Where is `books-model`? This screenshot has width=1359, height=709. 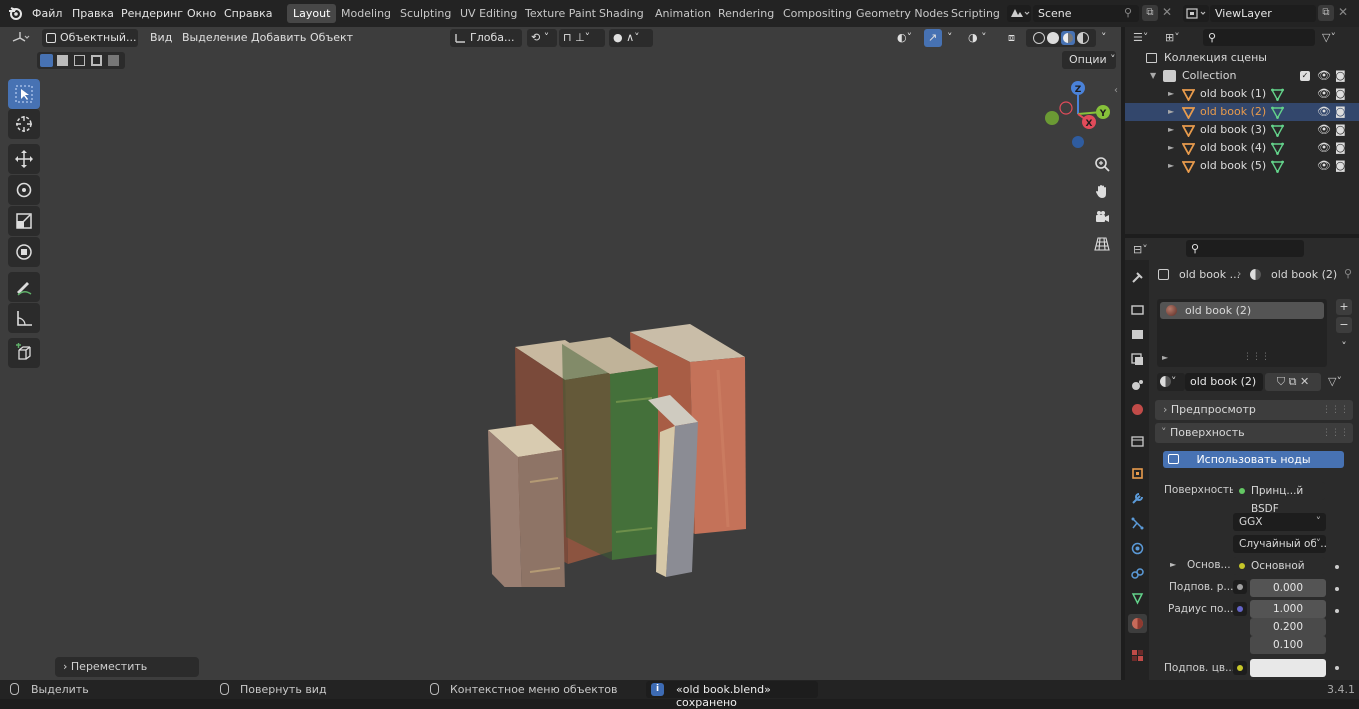
books-model is located at coordinates (615, 454).